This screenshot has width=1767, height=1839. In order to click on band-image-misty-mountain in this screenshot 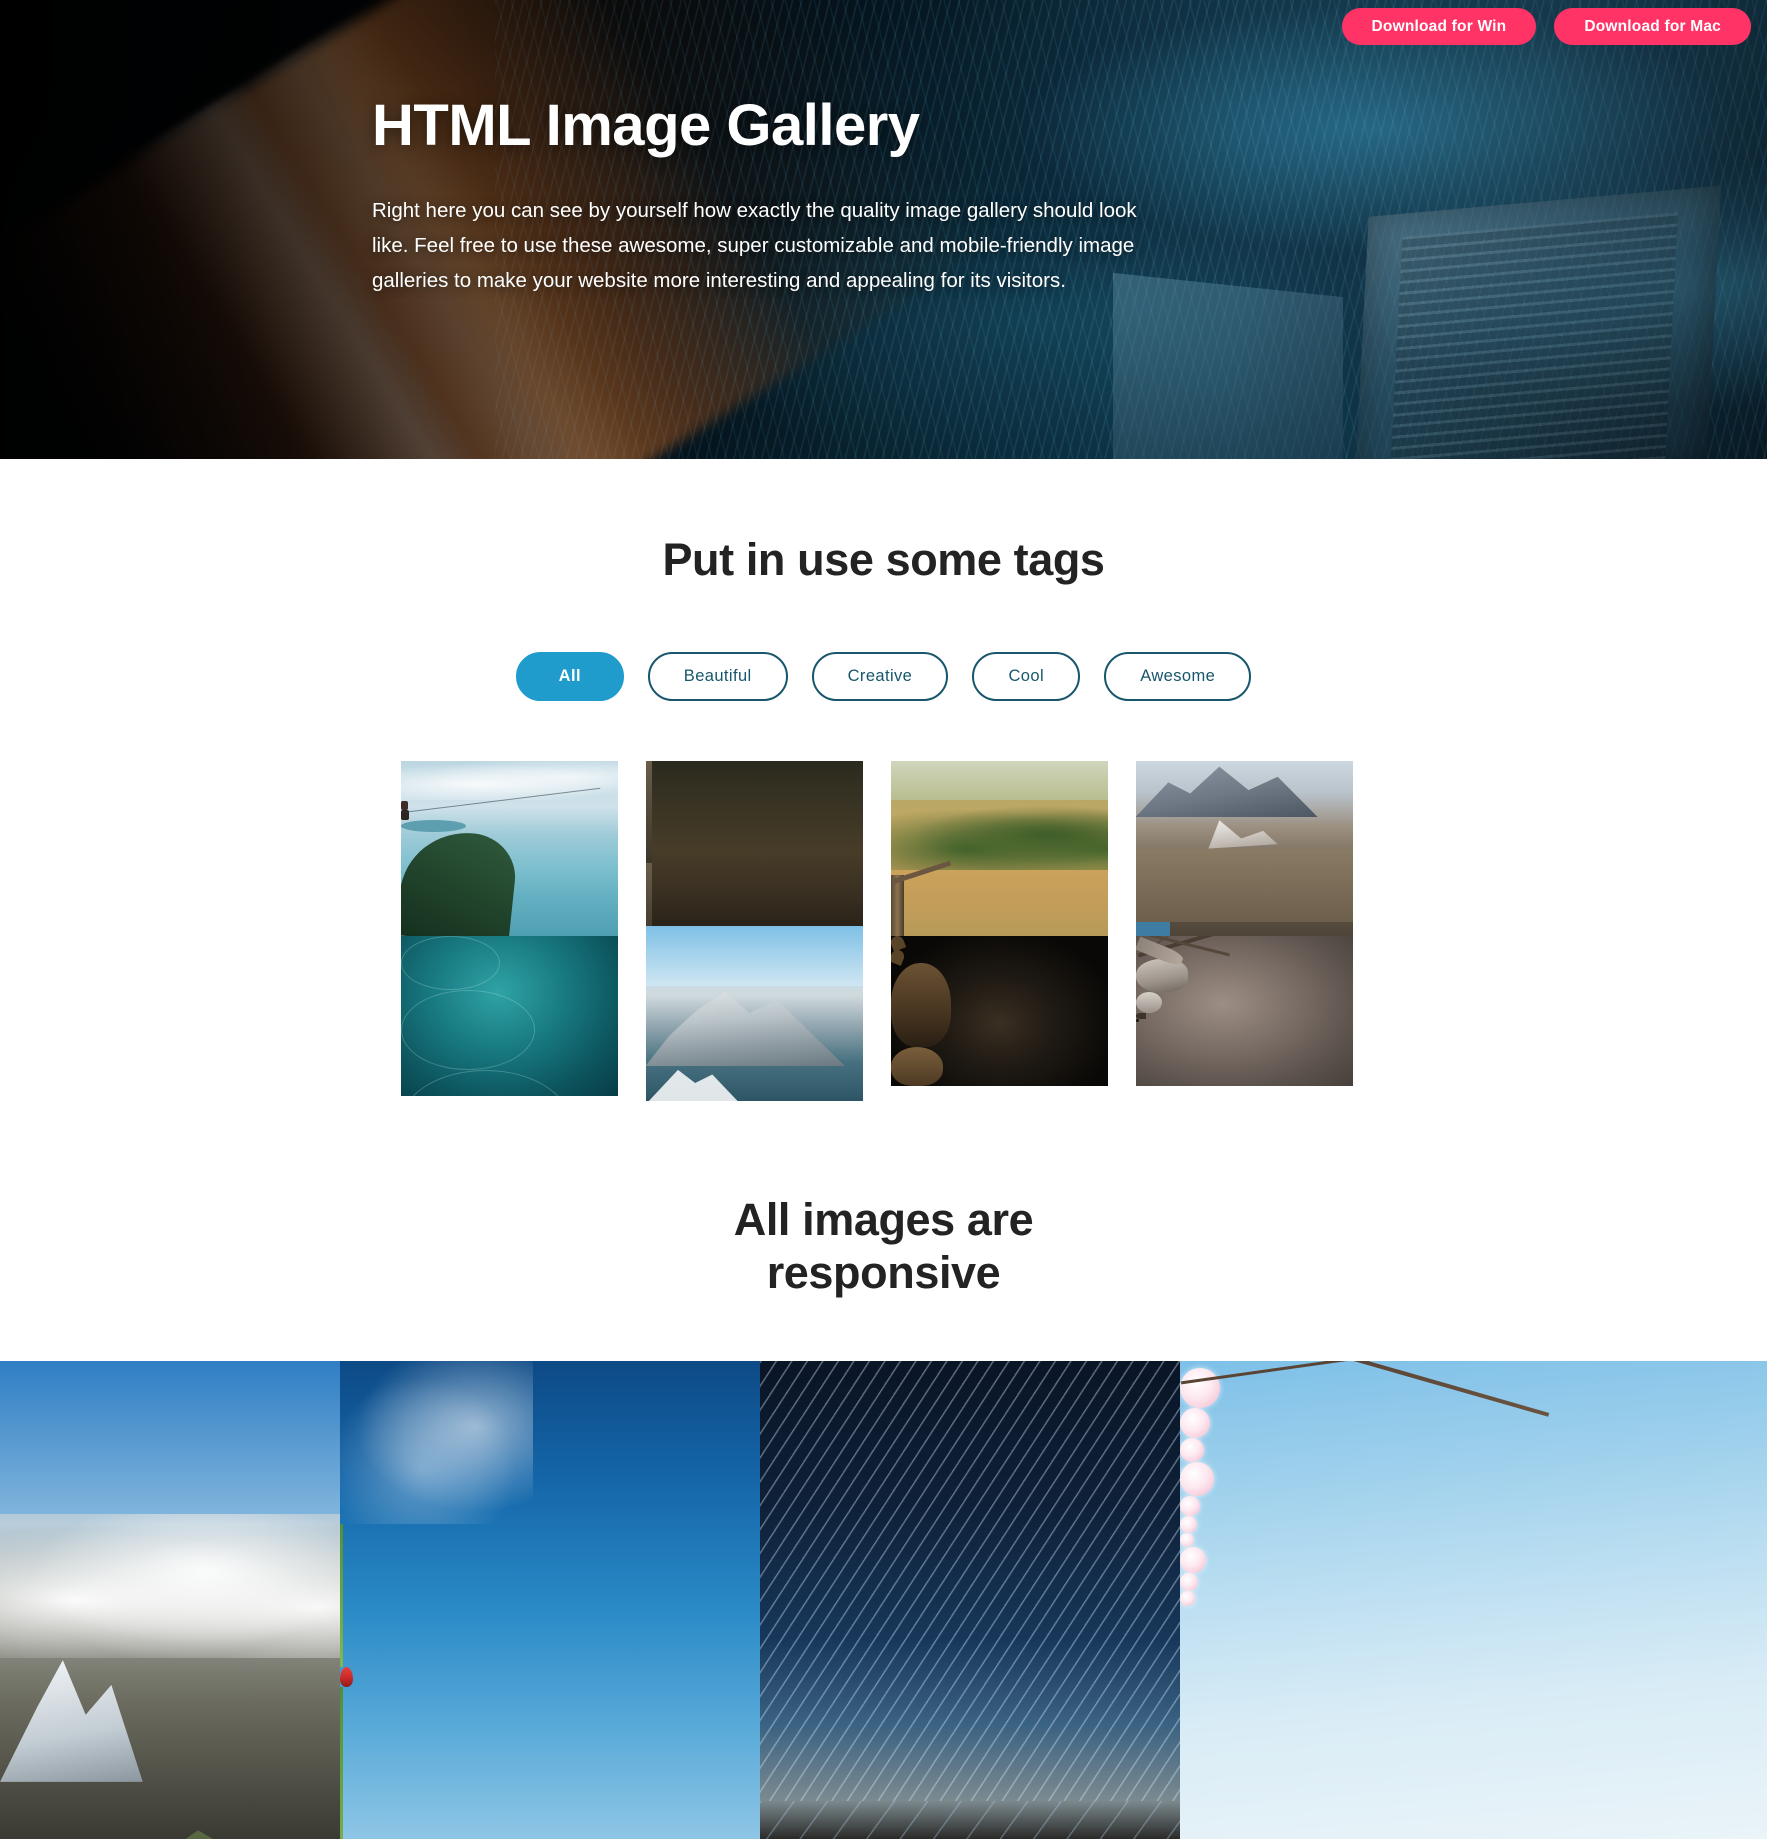, I will do `click(170, 1600)`.